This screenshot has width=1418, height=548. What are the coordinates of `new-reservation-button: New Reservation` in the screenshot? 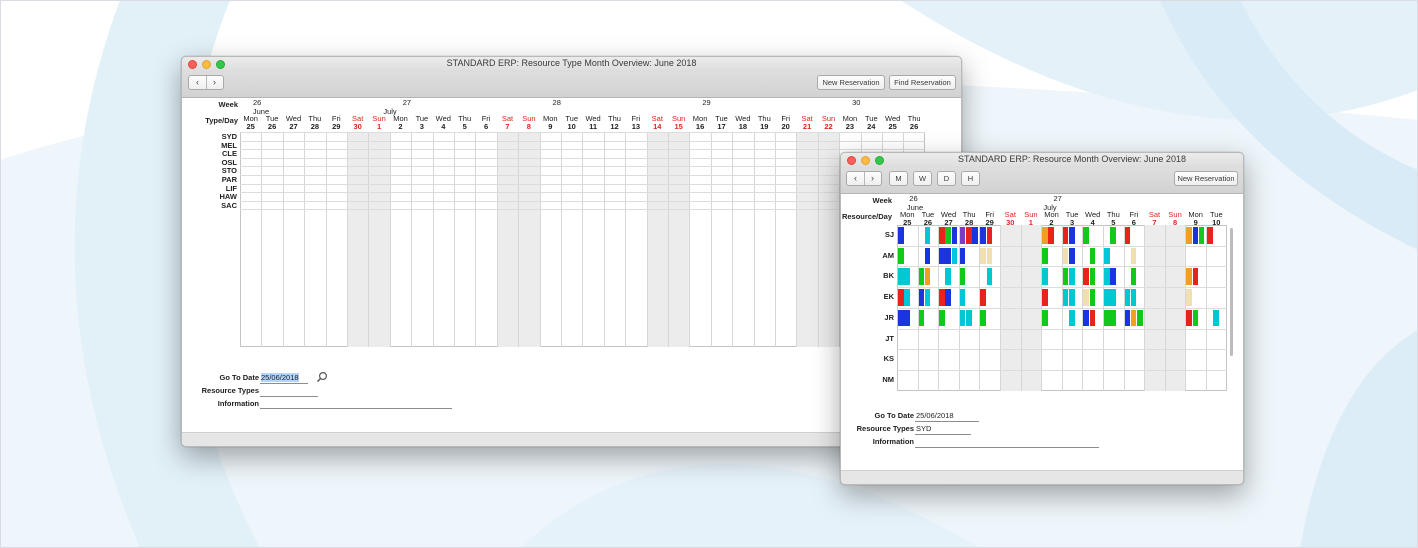 It's located at (851, 82).